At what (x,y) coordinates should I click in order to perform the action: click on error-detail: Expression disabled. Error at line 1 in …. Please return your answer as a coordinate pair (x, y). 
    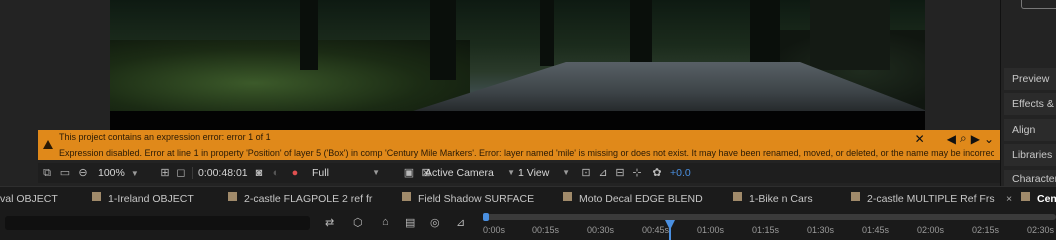
    Looking at the image, I should click on (526, 153).